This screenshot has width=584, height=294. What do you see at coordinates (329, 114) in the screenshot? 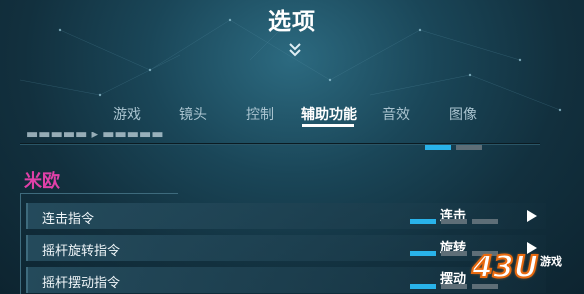
I see `tab-accessibility: 辅助功能` at bounding box center [329, 114].